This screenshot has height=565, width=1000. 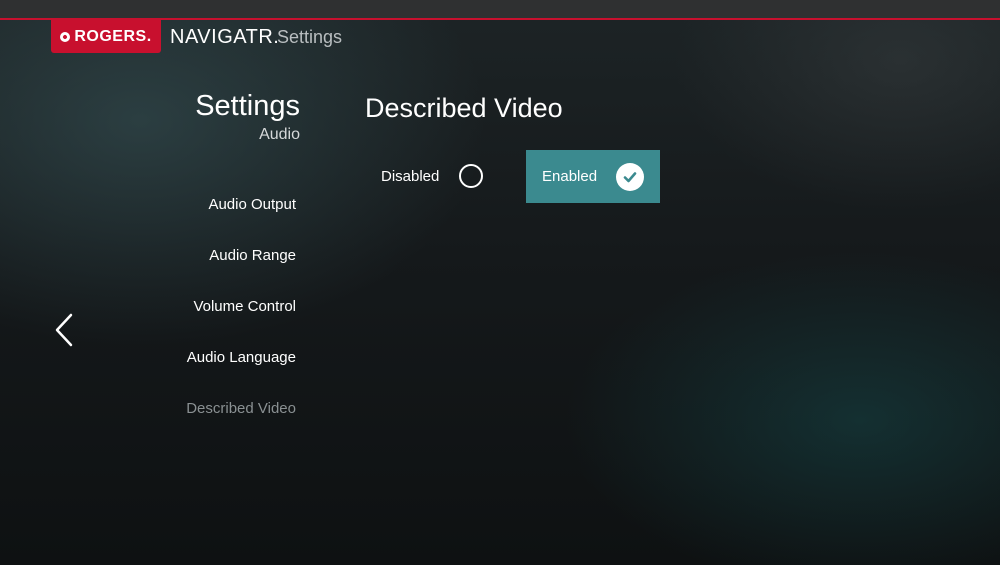 I want to click on radio-unchecked-icon, so click(x=471, y=176).